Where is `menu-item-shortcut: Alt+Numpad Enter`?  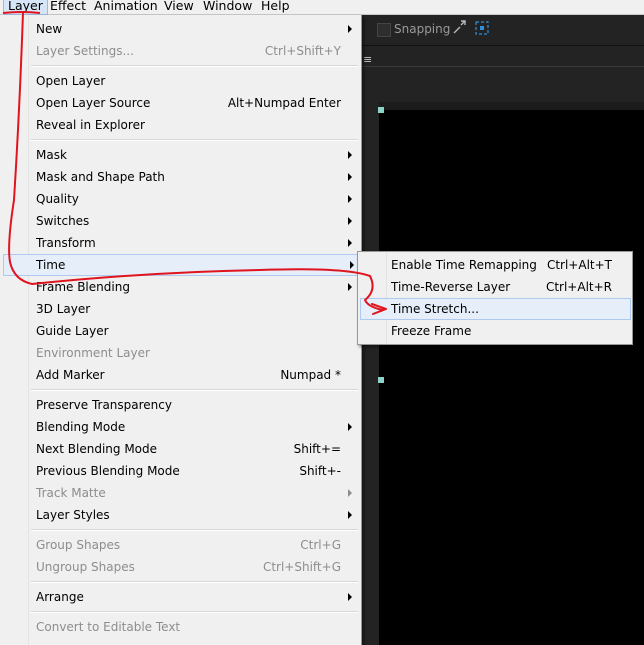 menu-item-shortcut: Alt+Numpad Enter is located at coordinates (284, 103).